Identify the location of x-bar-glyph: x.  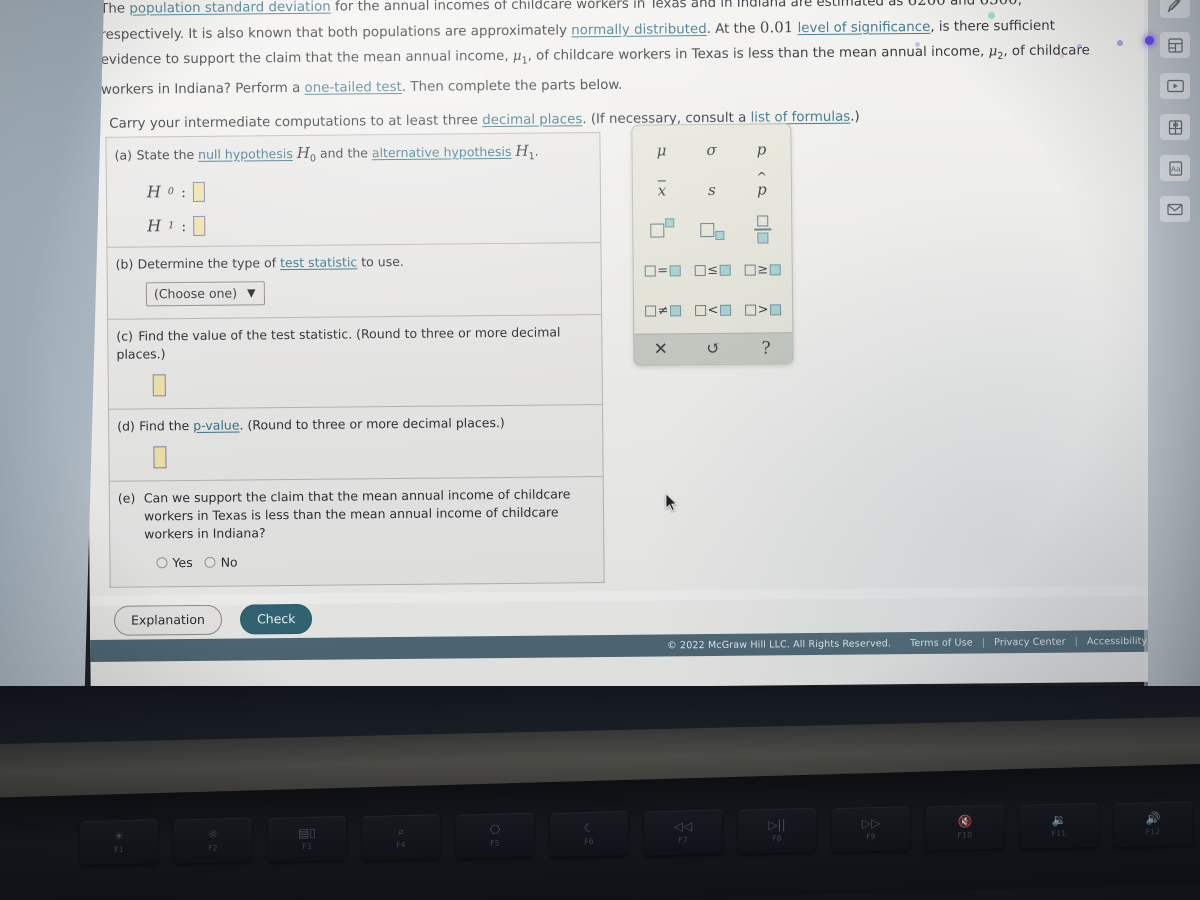
(662, 190).